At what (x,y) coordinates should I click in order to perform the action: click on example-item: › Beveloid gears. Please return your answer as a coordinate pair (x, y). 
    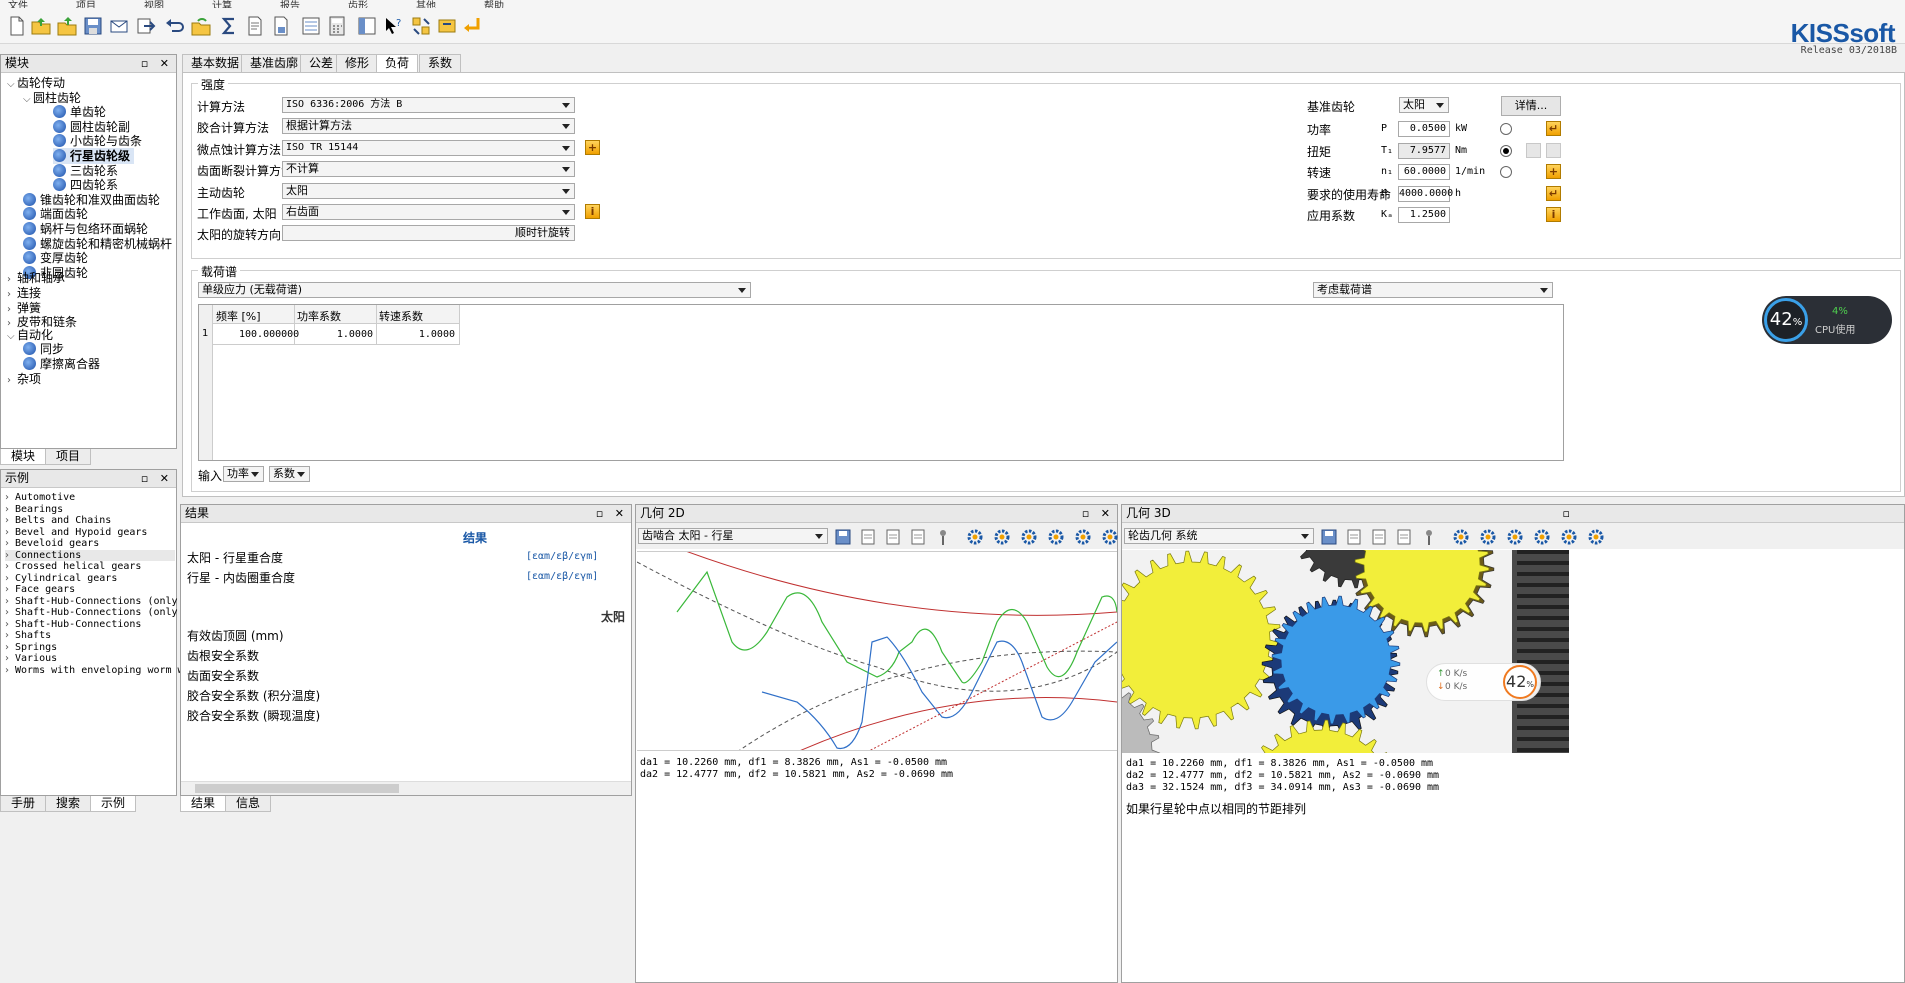
    Looking at the image, I should click on (90, 543).